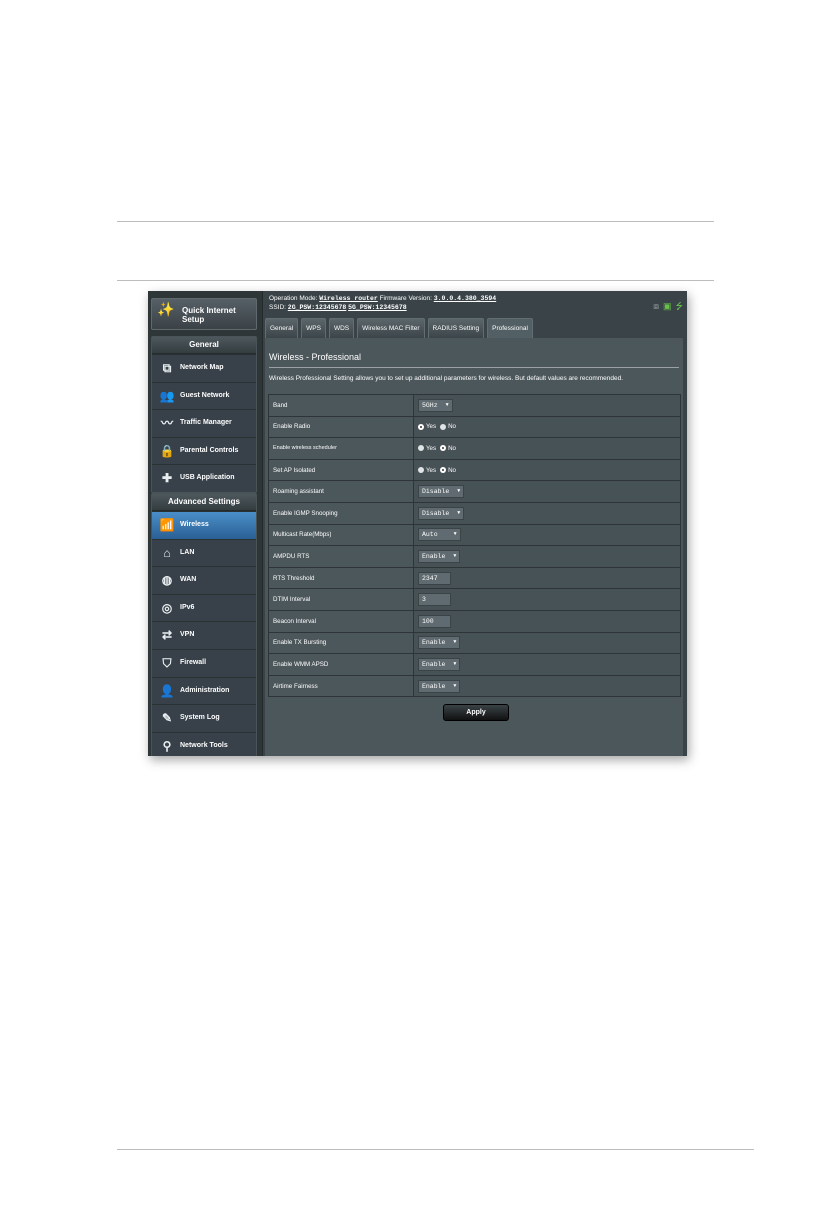 This screenshot has width=828, height=1230. What do you see at coordinates (167, 450) in the screenshot?
I see `lock-icon: 🔒` at bounding box center [167, 450].